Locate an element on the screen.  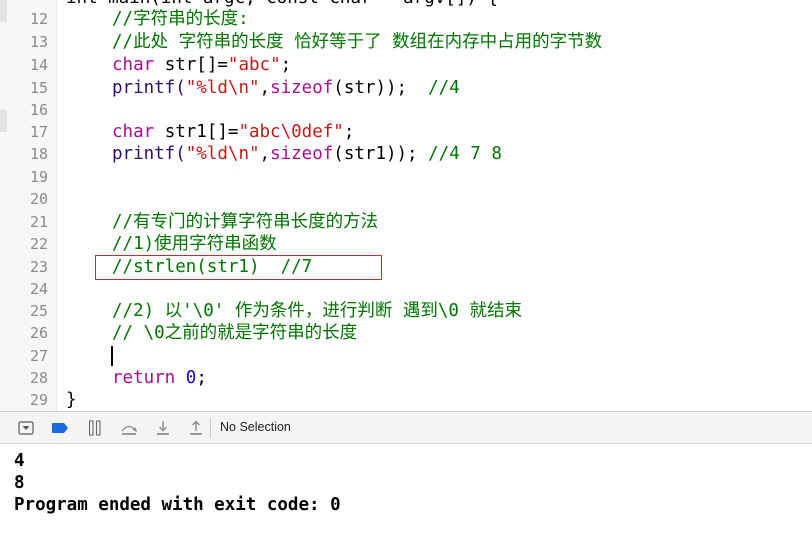
code-line: 28 return 0; is located at coordinates (406, 378).